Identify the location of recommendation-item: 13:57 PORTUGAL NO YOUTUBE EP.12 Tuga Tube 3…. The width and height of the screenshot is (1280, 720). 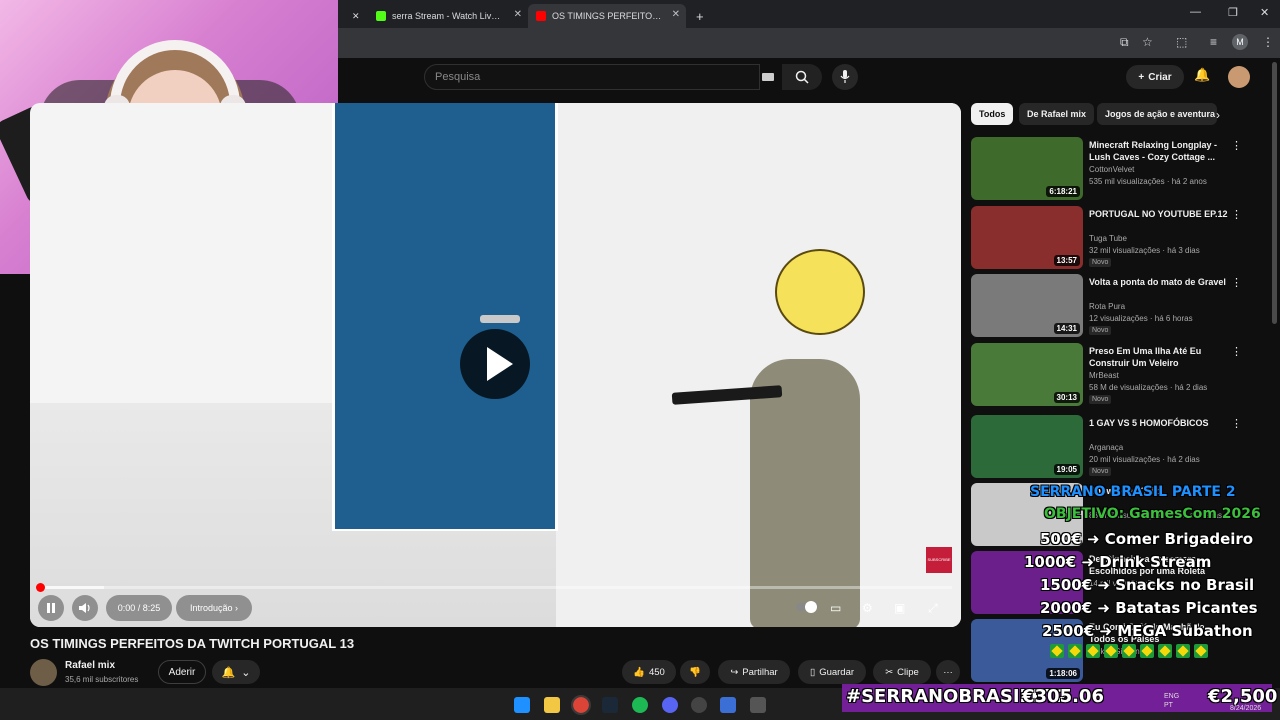
(1116, 238).